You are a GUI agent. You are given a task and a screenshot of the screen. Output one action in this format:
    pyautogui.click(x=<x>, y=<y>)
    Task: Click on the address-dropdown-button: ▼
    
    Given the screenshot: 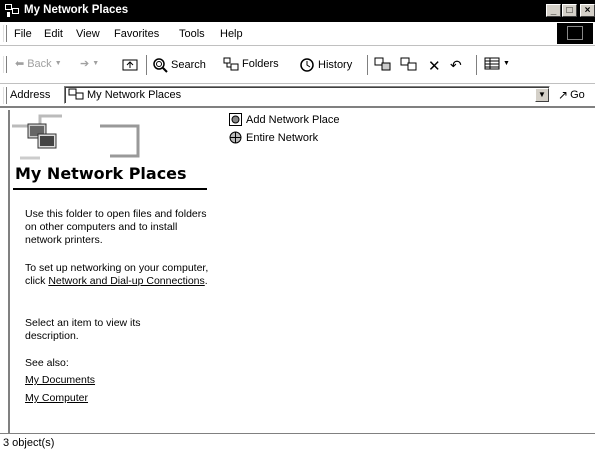 What is the action you would take?
    pyautogui.click(x=542, y=95)
    